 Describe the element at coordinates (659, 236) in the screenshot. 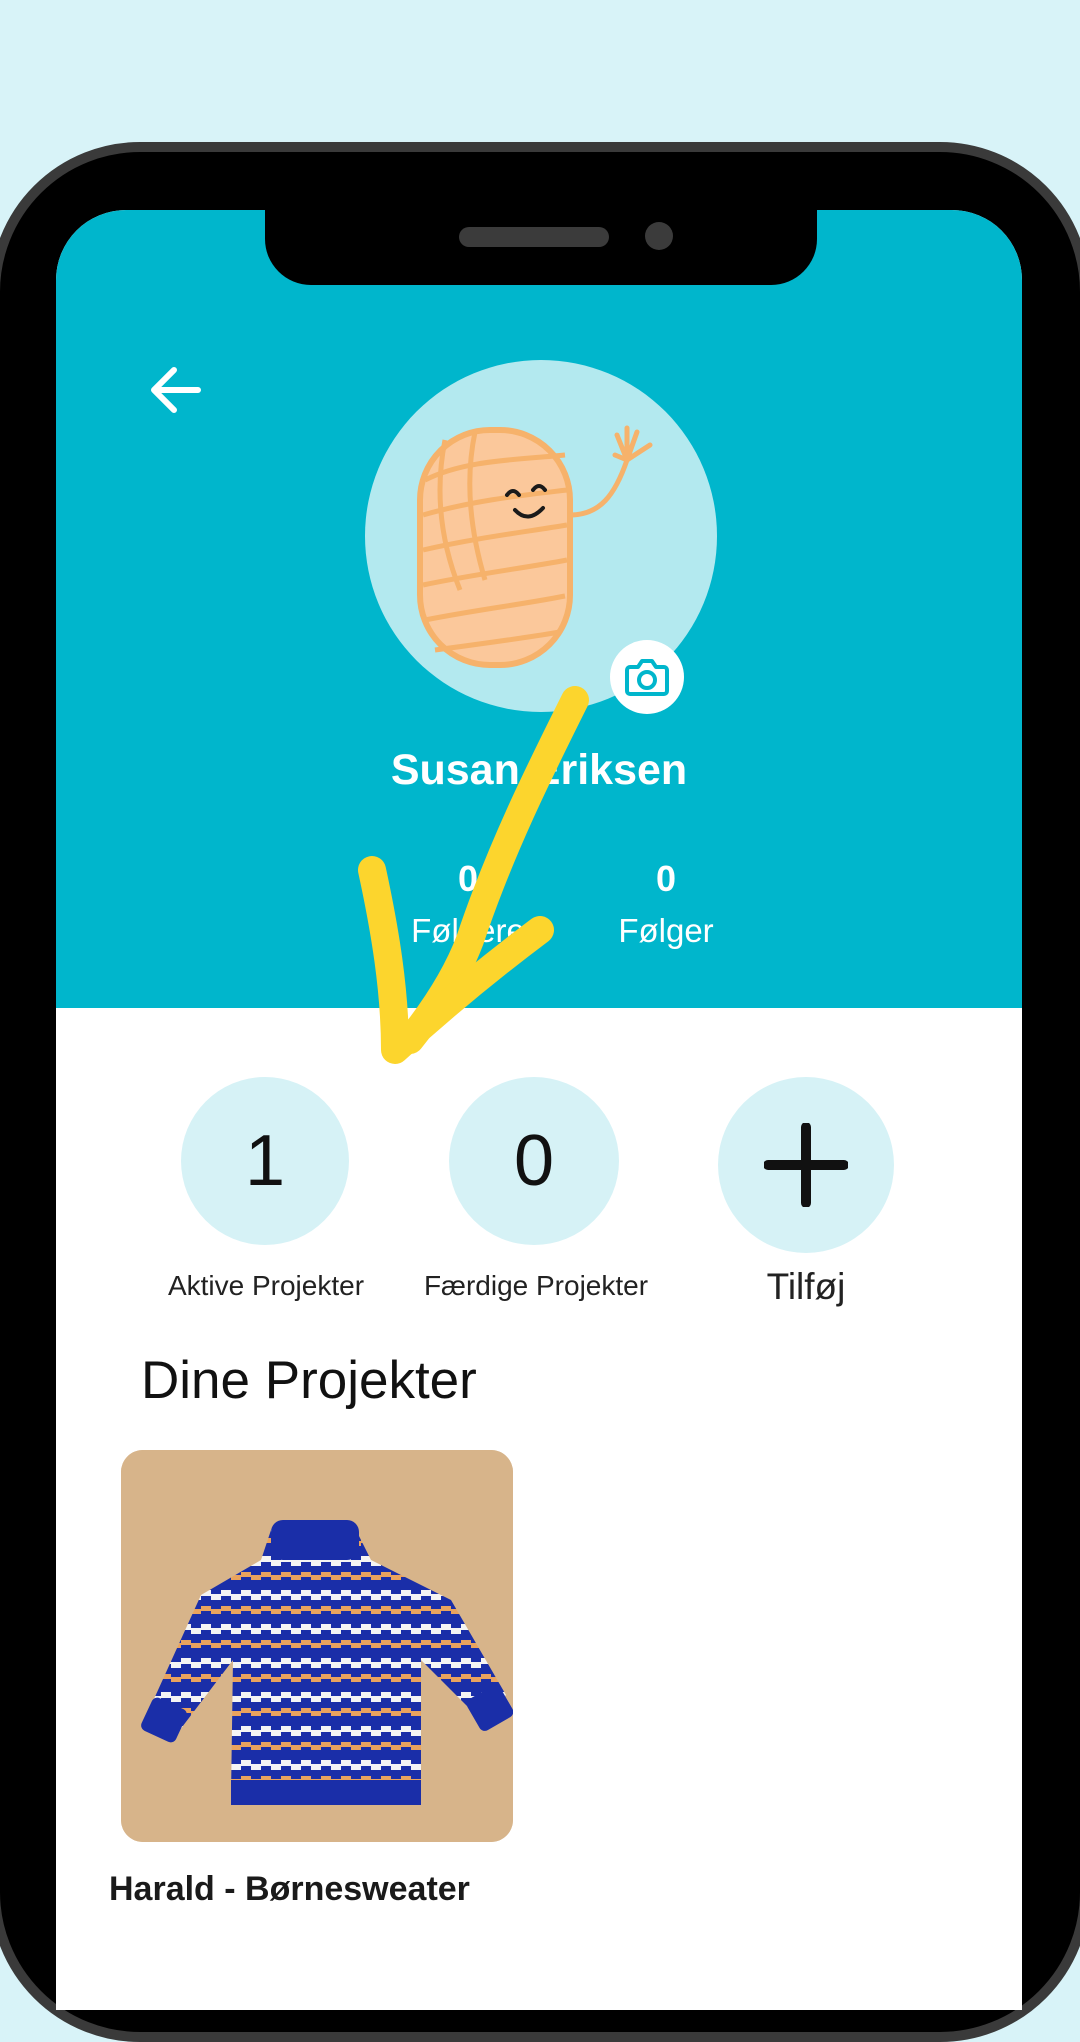

I see `front-camera` at that location.